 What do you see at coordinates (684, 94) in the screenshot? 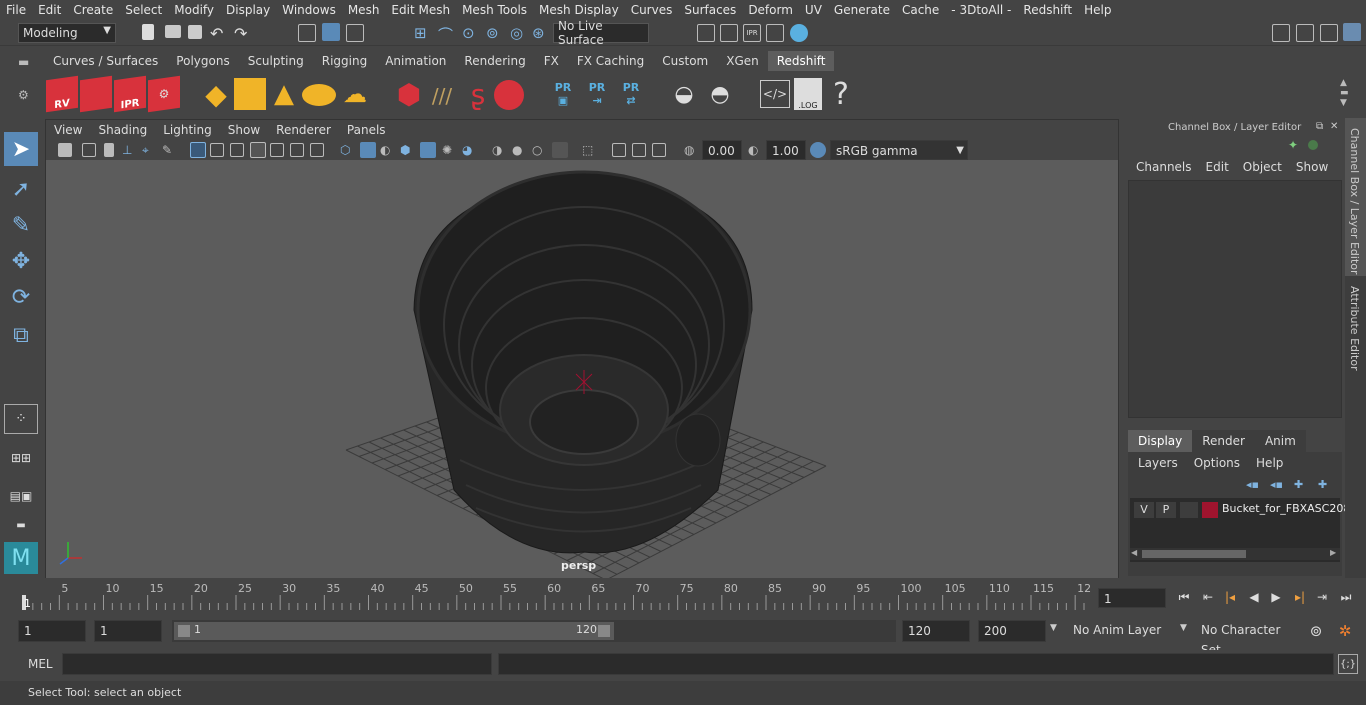
I see `bake-icon: ◒` at bounding box center [684, 94].